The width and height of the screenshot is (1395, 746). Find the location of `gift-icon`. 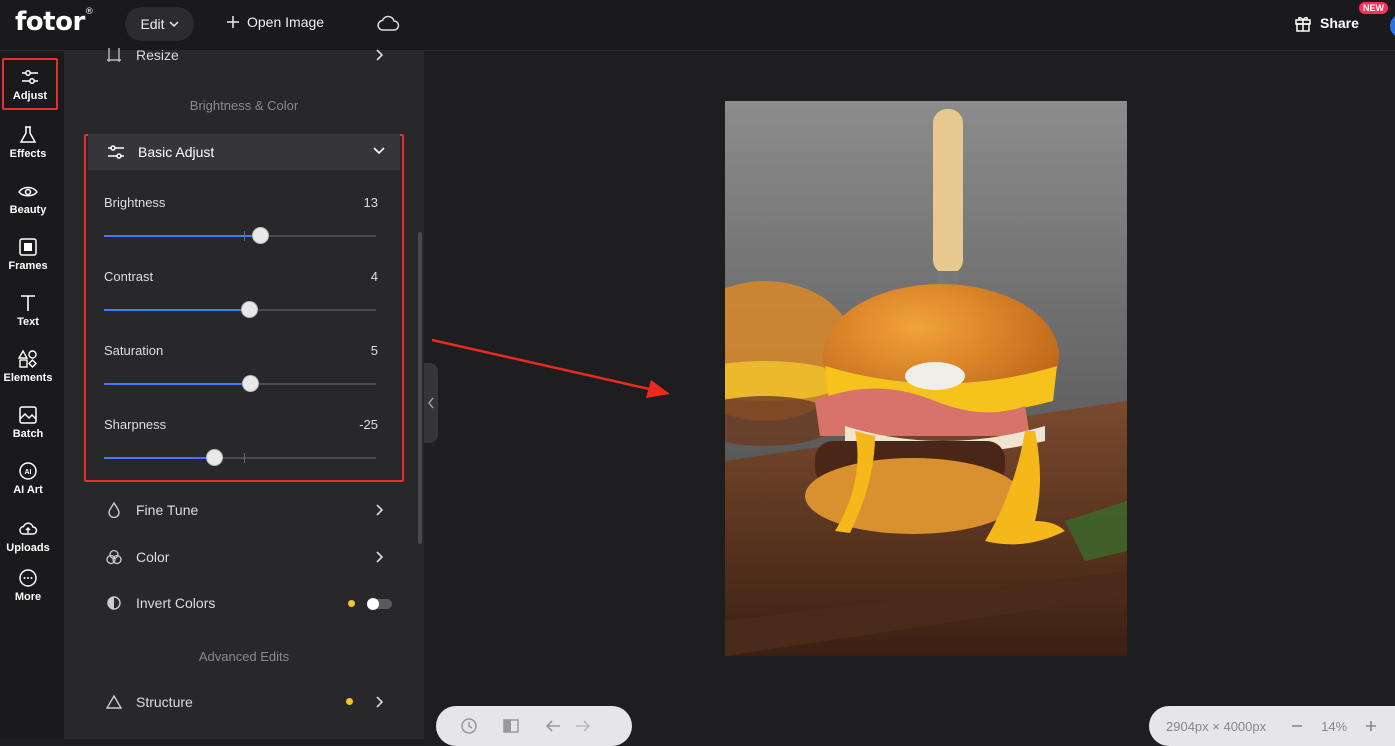

gift-icon is located at coordinates (1303, 24).